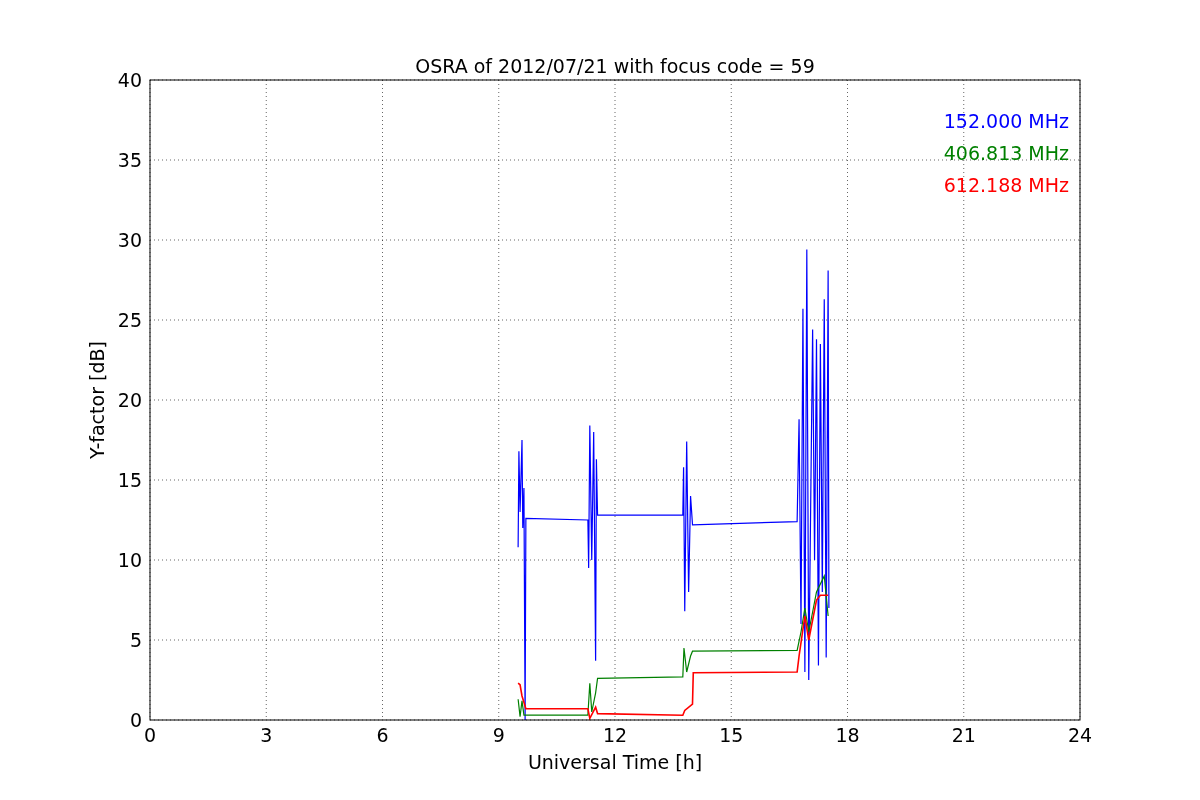 This screenshot has height=800, width=1200. I want to click on y-axis-label: Y-factor [dB], so click(97, 400).